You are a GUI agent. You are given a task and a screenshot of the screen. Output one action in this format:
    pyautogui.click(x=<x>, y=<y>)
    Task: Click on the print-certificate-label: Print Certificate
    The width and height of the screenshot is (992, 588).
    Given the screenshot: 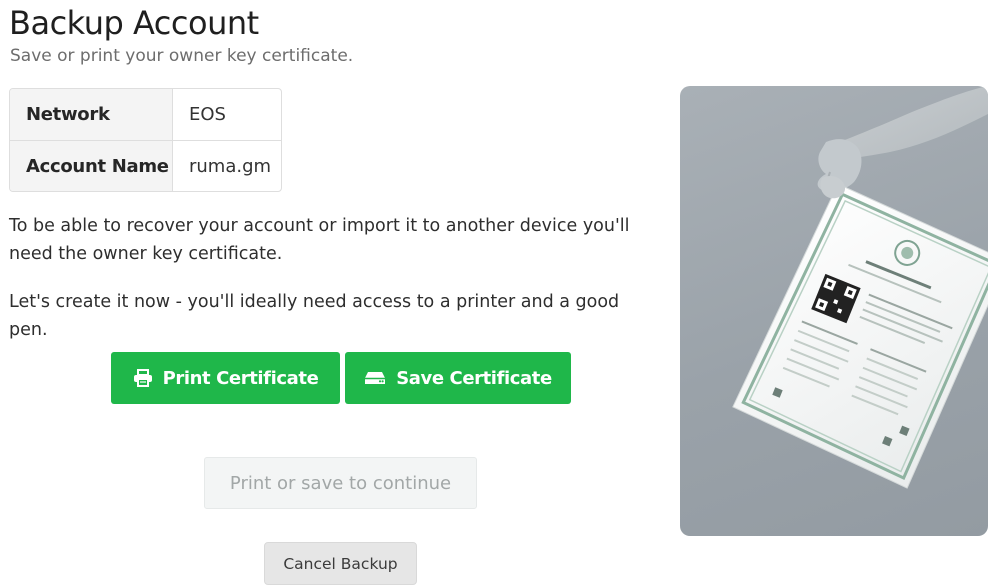 What is the action you would take?
    pyautogui.click(x=240, y=378)
    